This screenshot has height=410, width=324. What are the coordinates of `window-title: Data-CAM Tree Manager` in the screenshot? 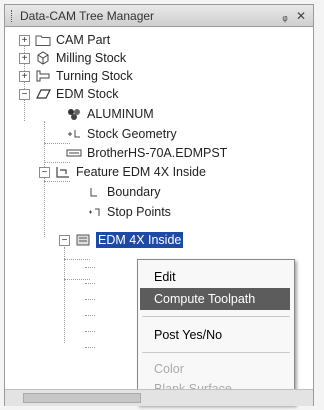 It's located at (87, 15).